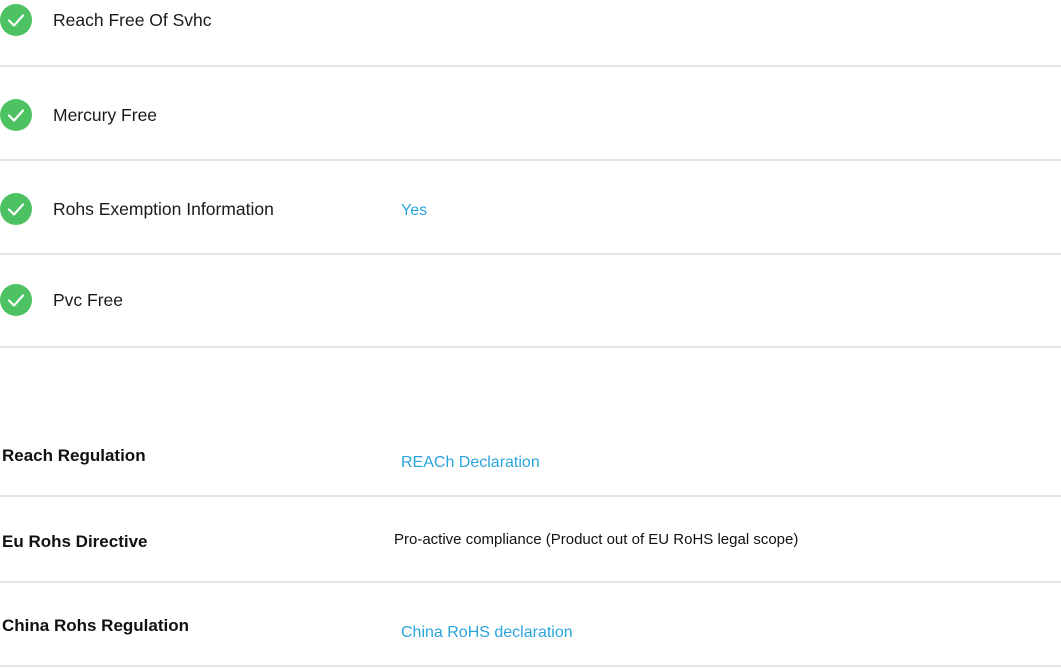 The height and width of the screenshot is (668, 1061). Describe the element at coordinates (88, 300) in the screenshot. I see `compliance-label: Pvc Free` at that location.